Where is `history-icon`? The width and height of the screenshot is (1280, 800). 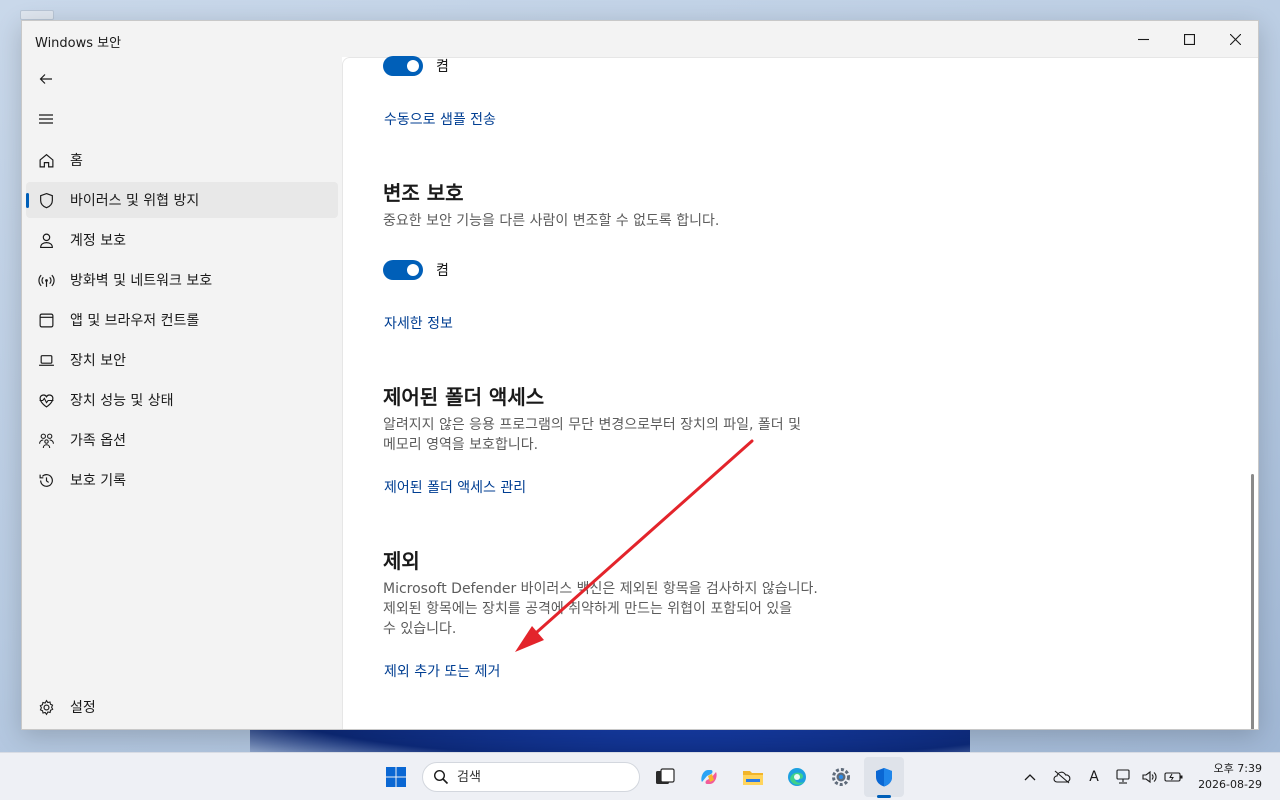
history-icon is located at coordinates (46, 480).